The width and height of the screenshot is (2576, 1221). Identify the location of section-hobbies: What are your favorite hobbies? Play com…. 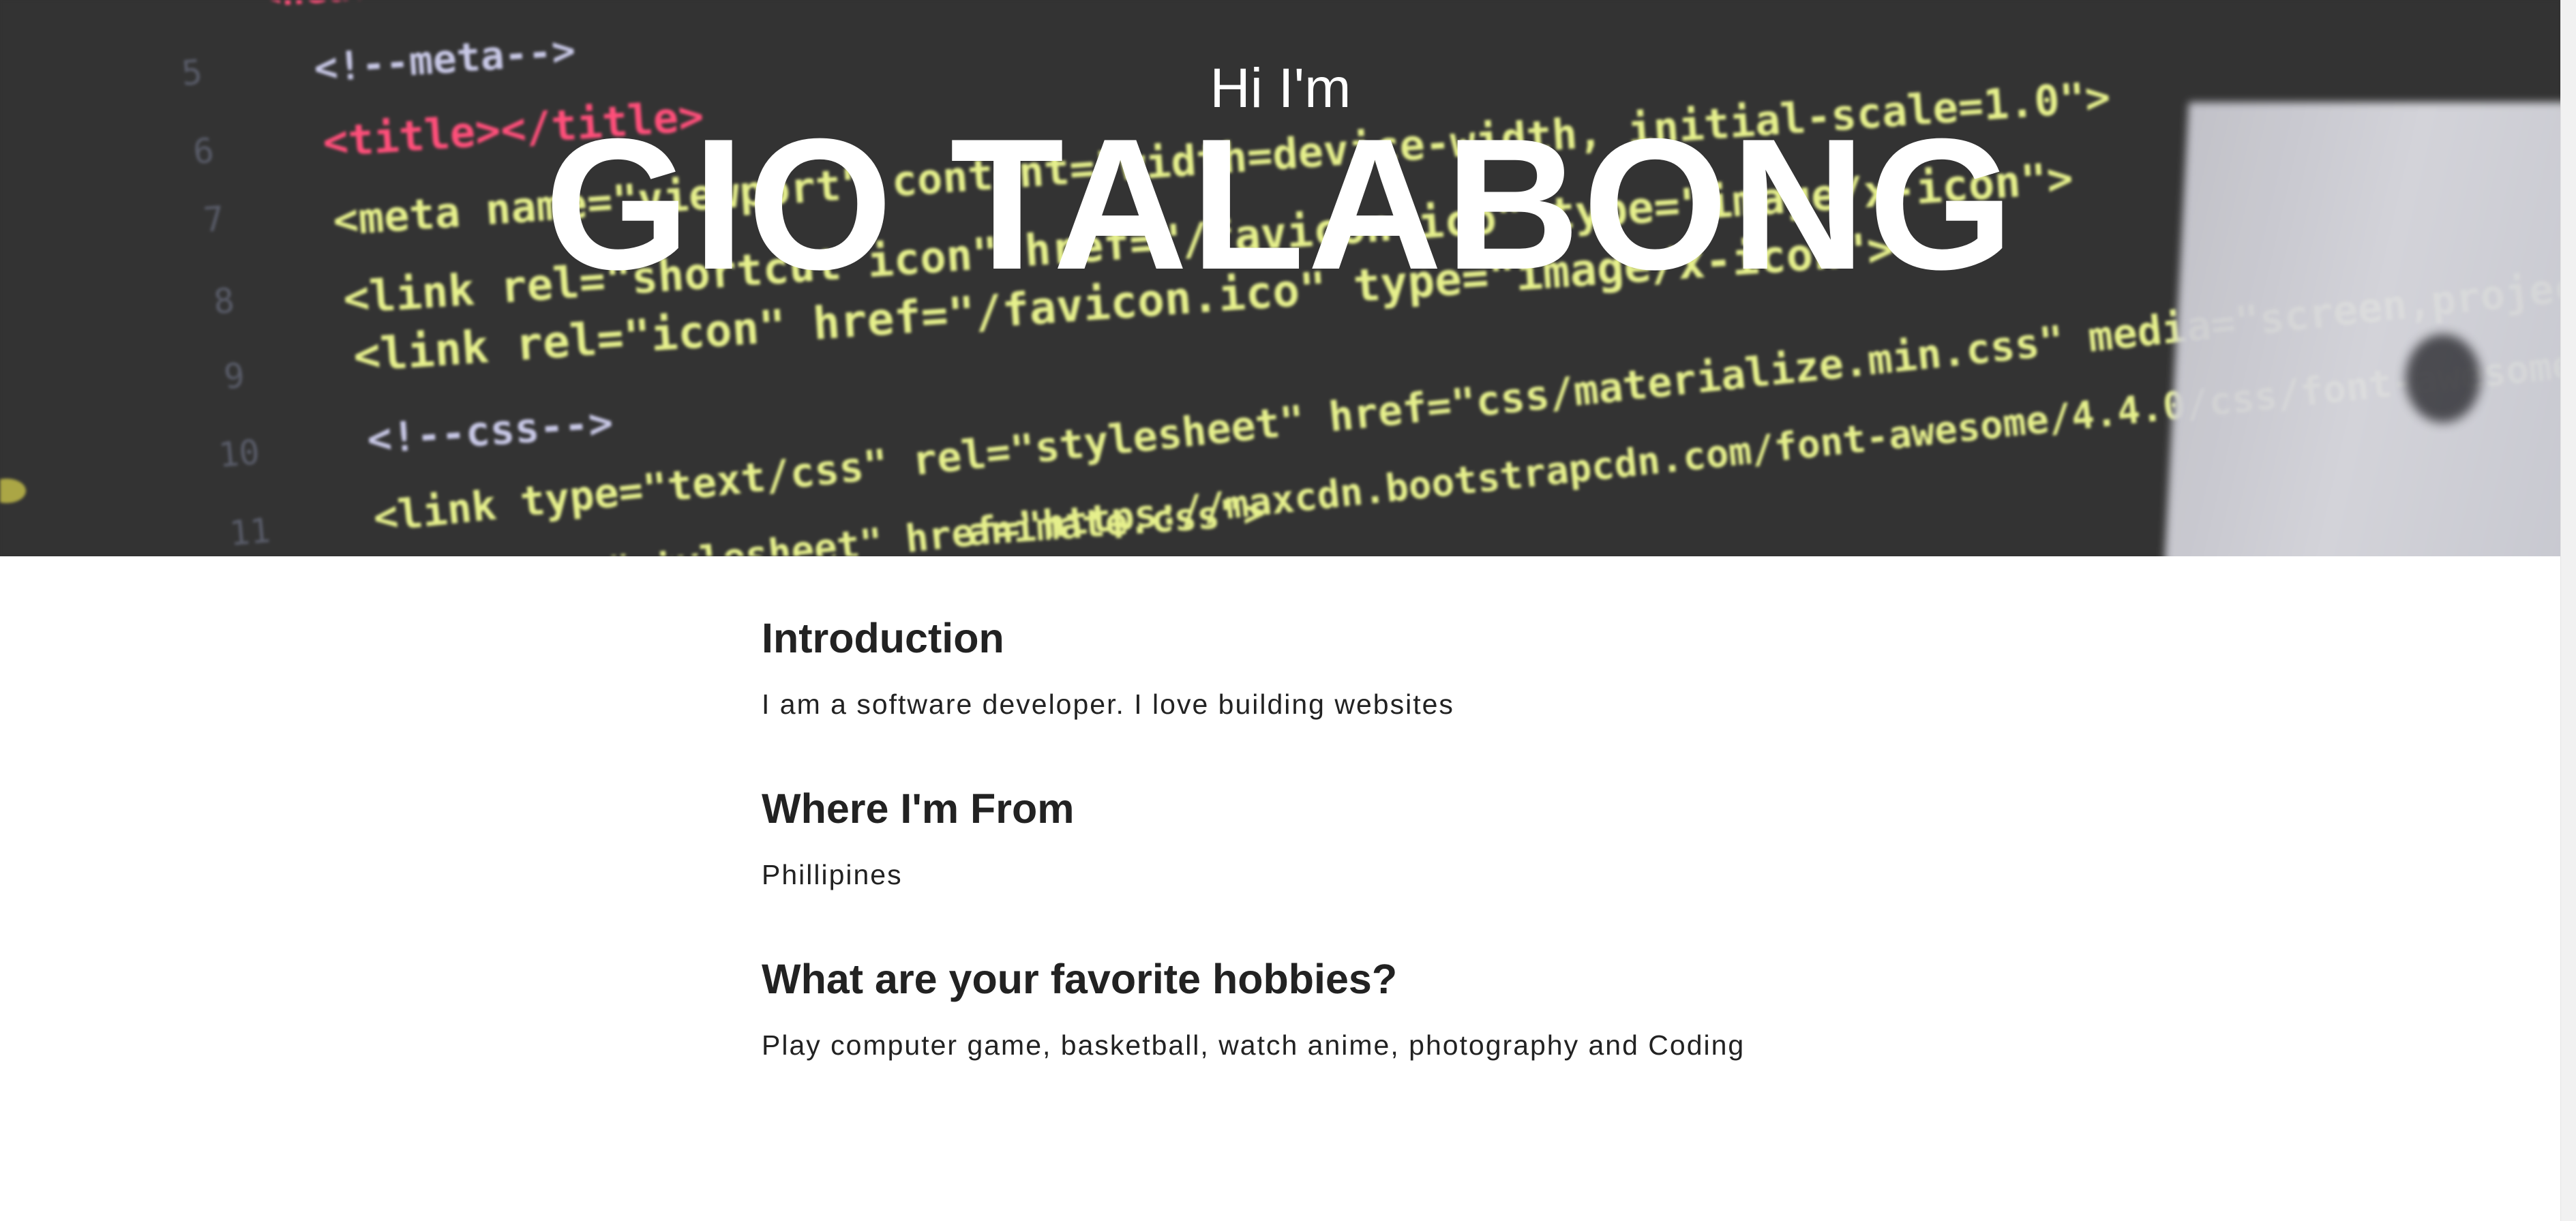
(1307, 1008).